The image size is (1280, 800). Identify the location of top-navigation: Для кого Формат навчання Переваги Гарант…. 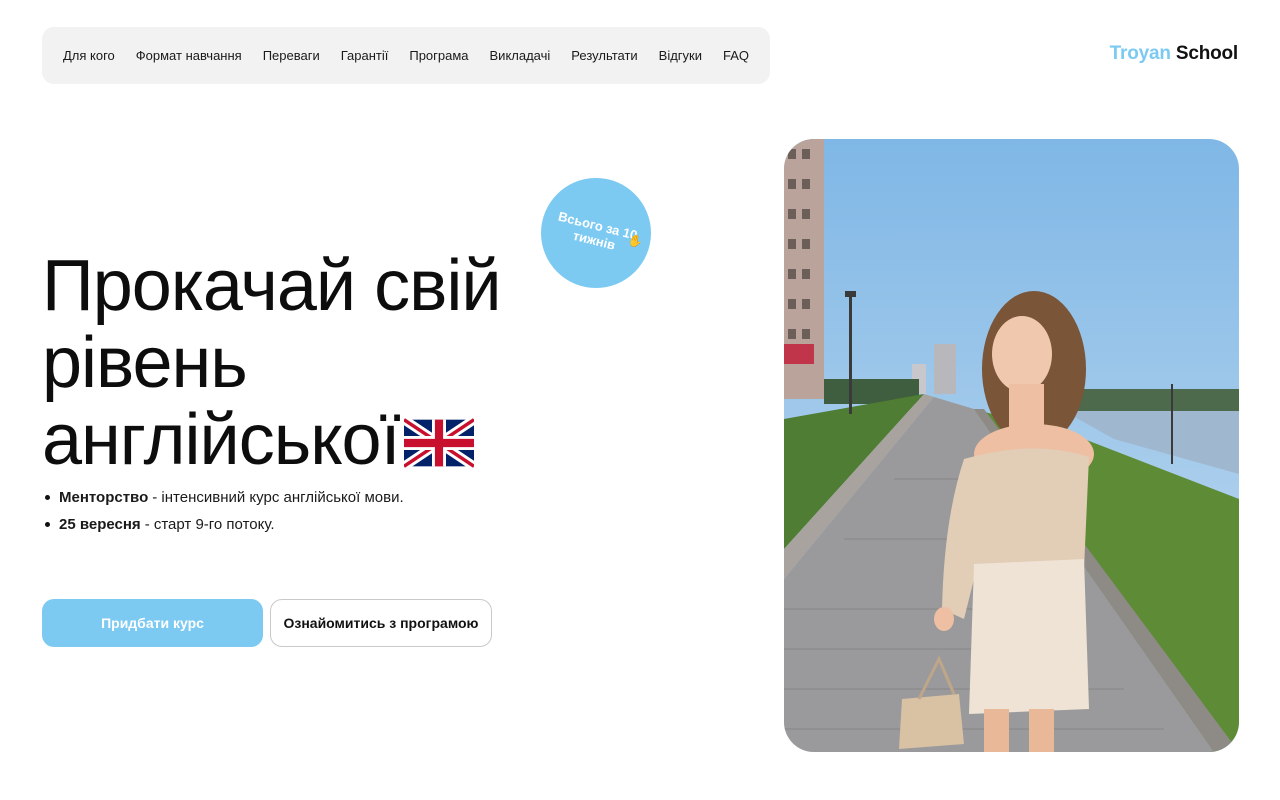
(406, 55).